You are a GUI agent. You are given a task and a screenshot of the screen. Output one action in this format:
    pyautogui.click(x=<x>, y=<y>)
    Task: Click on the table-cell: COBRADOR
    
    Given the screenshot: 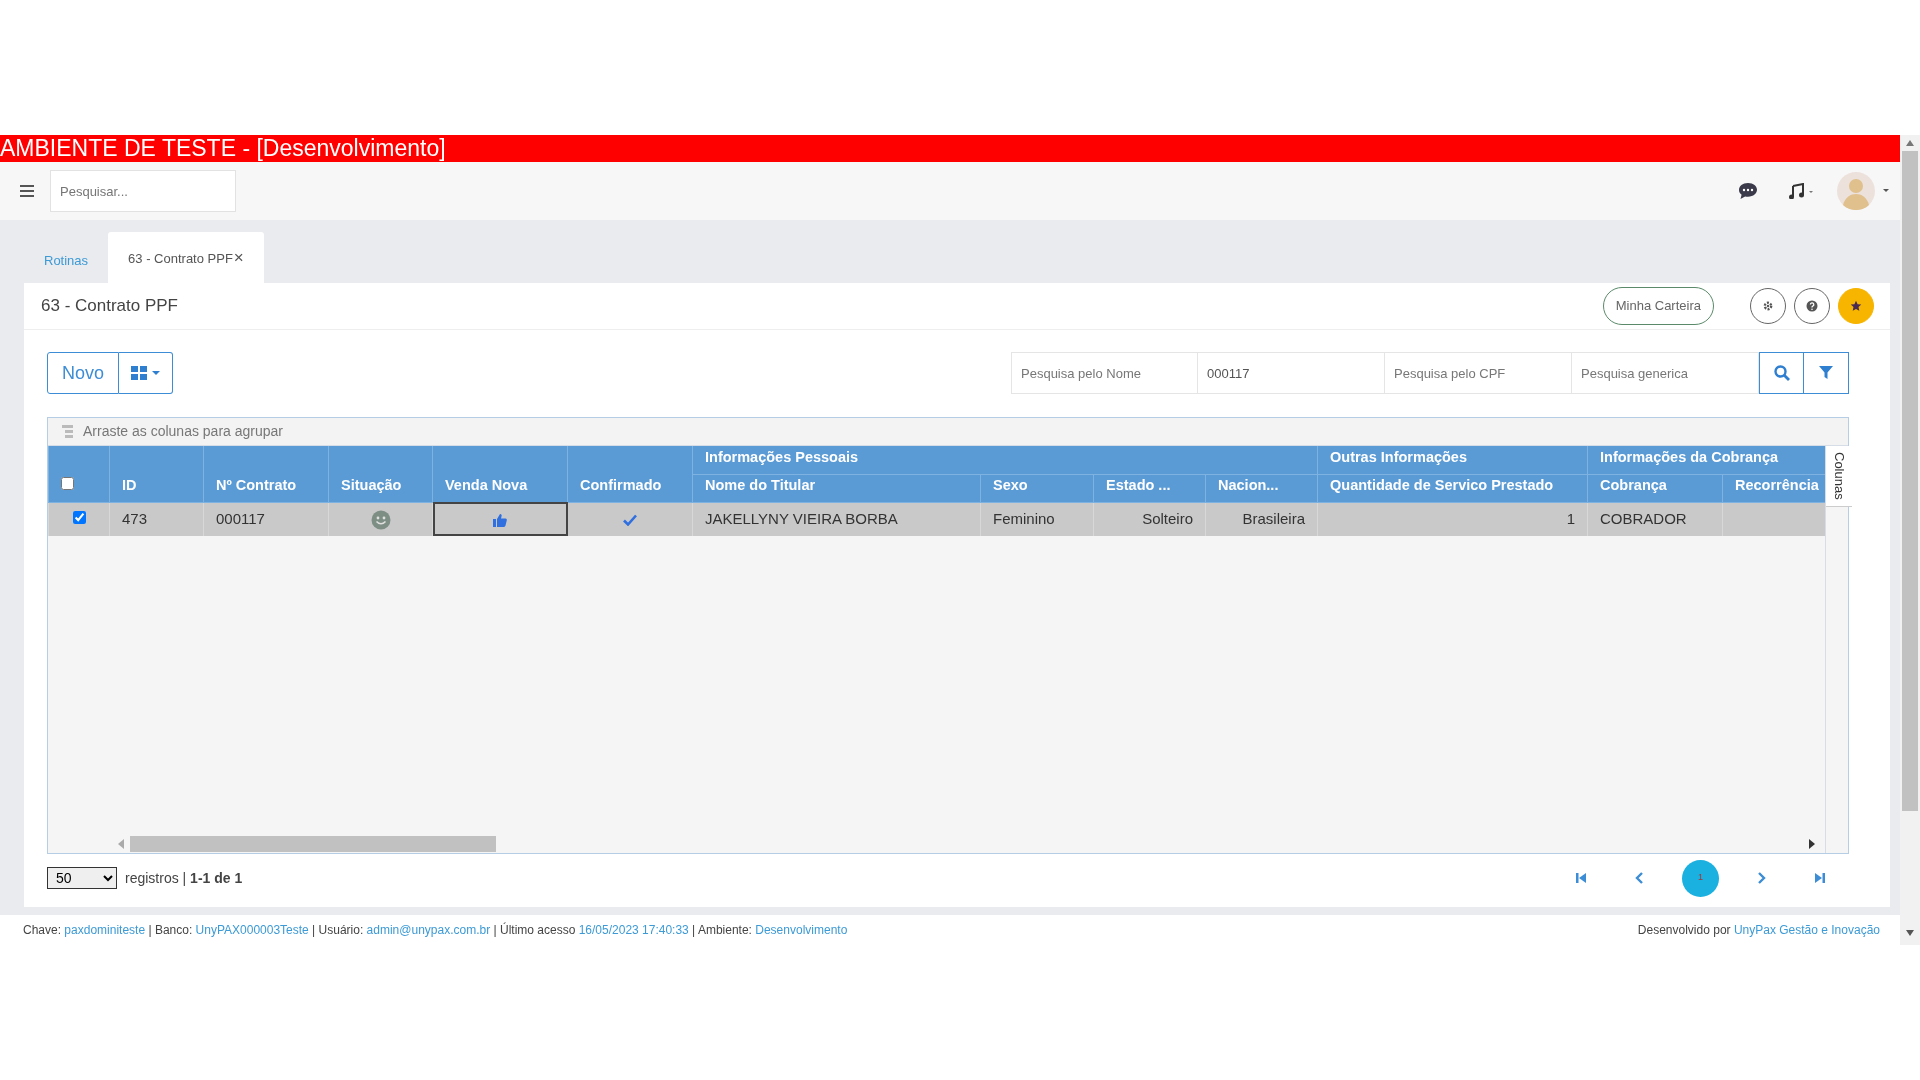 What is the action you would take?
    pyautogui.click(x=1643, y=518)
    